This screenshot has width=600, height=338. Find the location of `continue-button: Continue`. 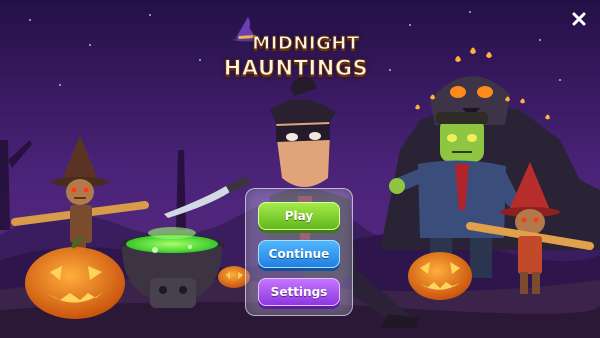

continue-button: Continue is located at coordinates (299, 254).